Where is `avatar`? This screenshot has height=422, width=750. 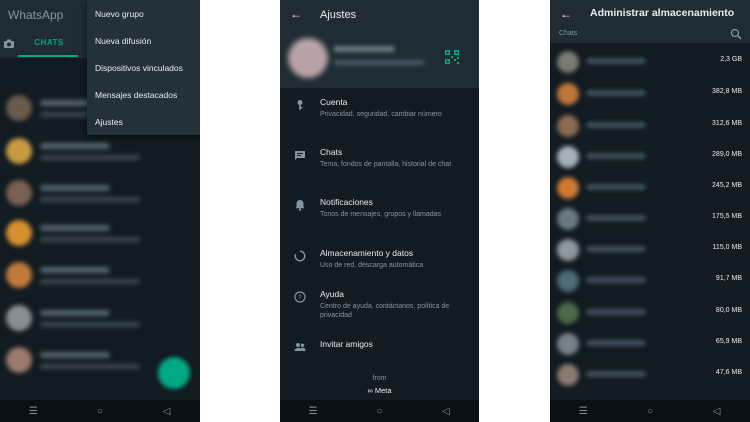
avatar is located at coordinates (308, 58).